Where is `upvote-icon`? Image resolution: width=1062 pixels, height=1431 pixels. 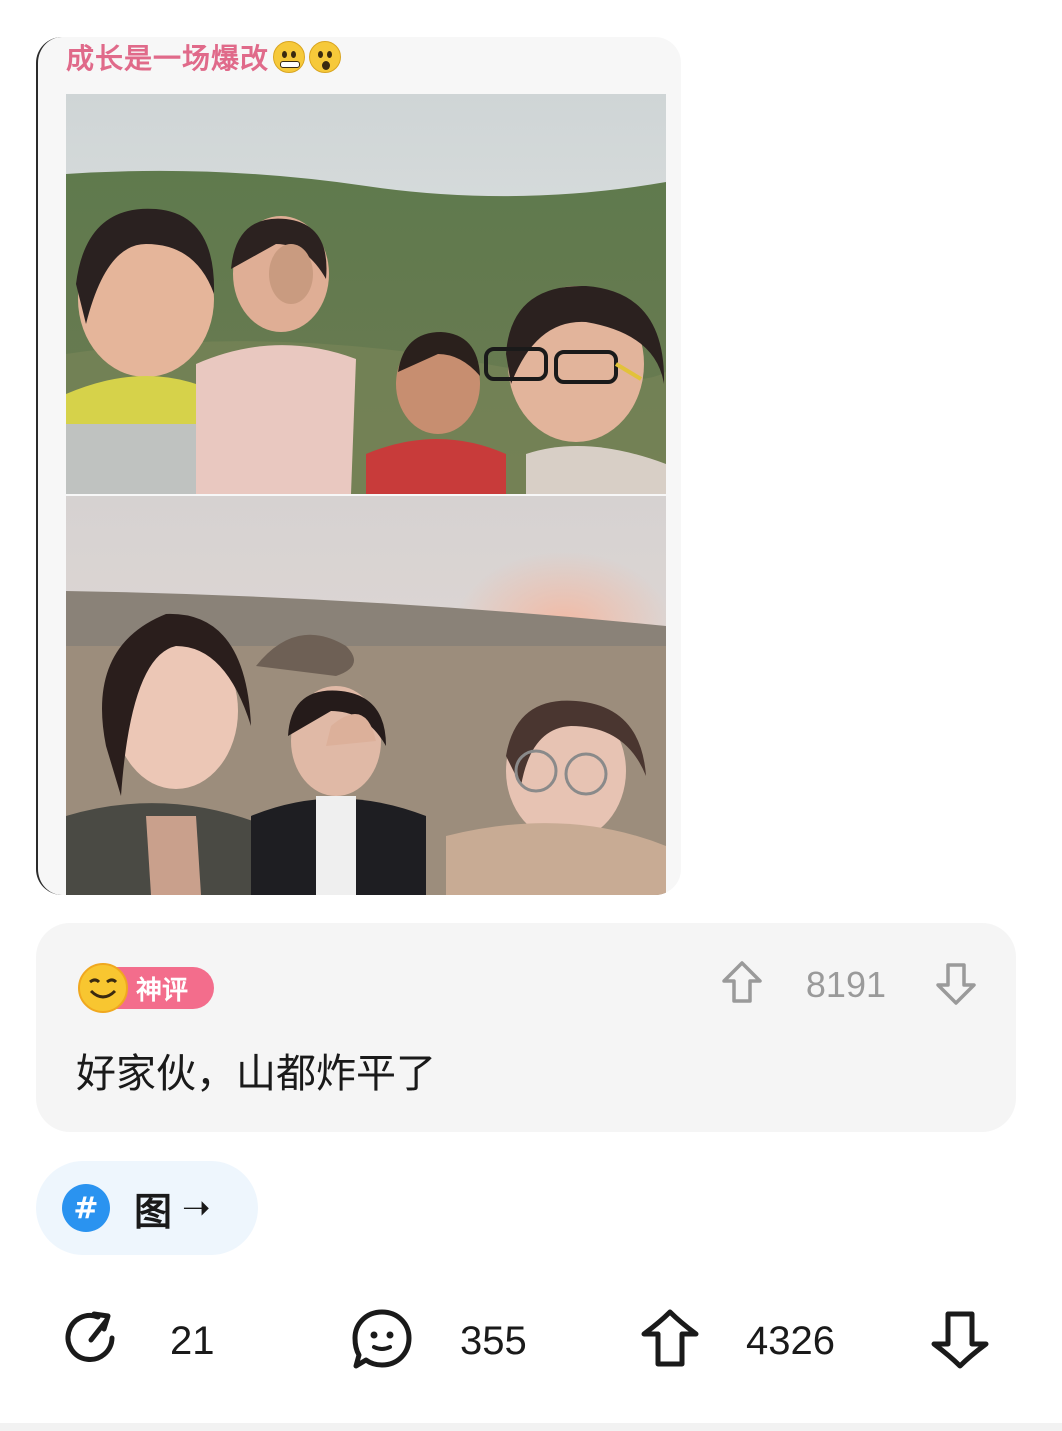 upvote-icon is located at coordinates (670, 1341).